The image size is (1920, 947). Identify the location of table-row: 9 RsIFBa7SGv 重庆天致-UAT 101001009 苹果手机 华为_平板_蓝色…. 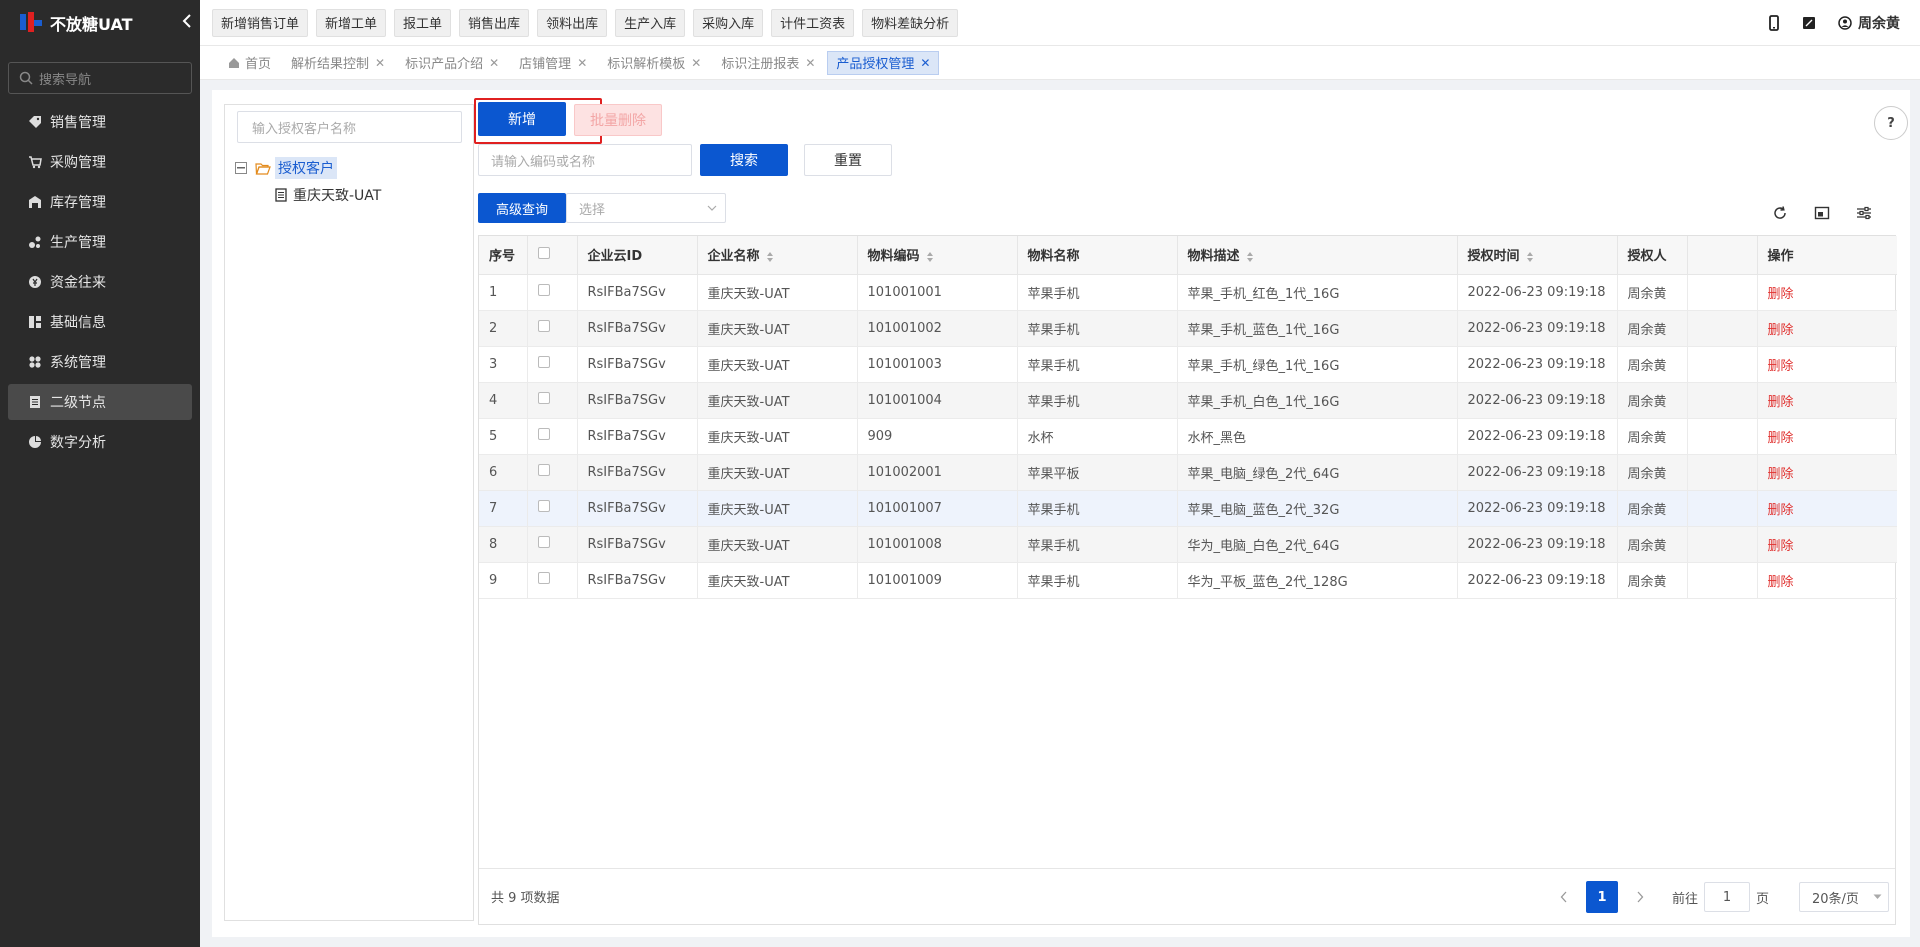
(1188, 580).